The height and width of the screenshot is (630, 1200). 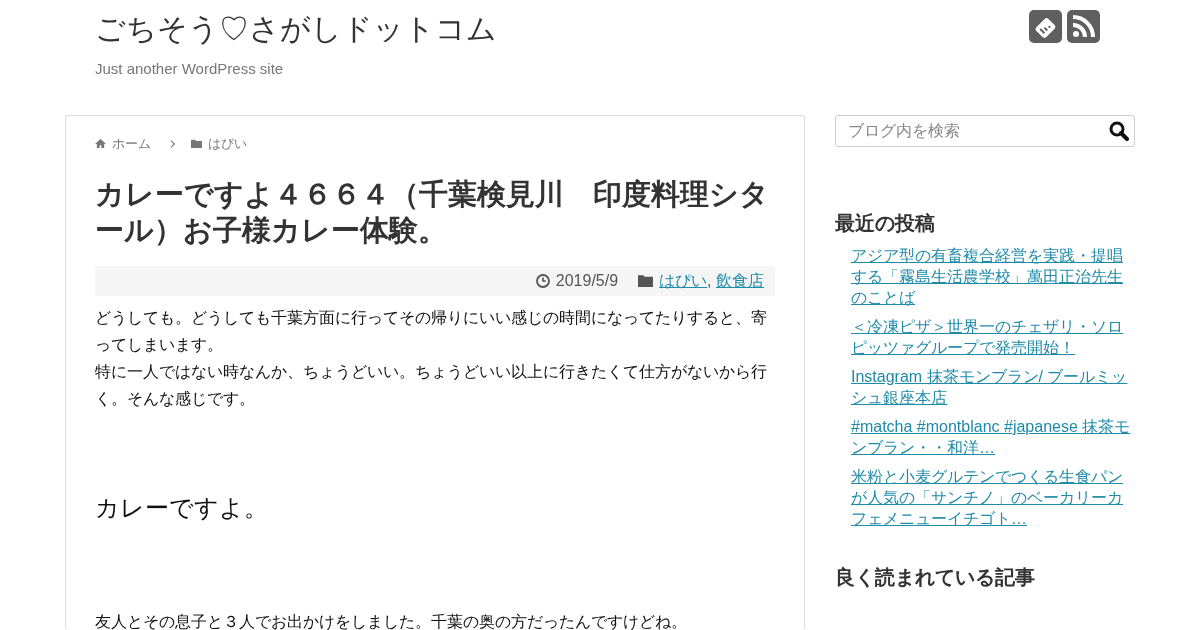 What do you see at coordinates (587, 280) in the screenshot?
I see `post-date: 2019/5/9` at bounding box center [587, 280].